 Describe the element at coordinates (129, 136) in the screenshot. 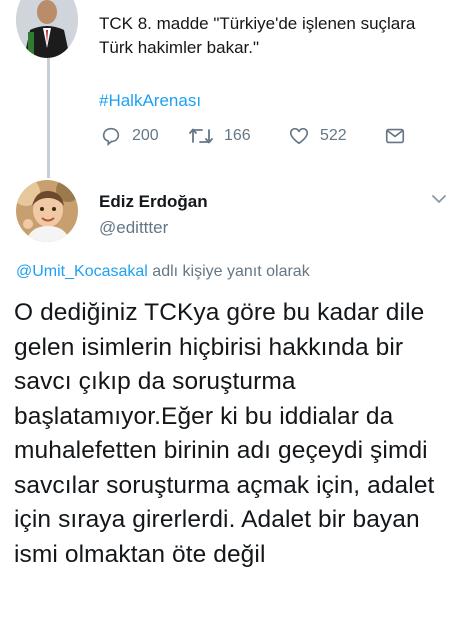

I see `reply-action: 200` at that location.